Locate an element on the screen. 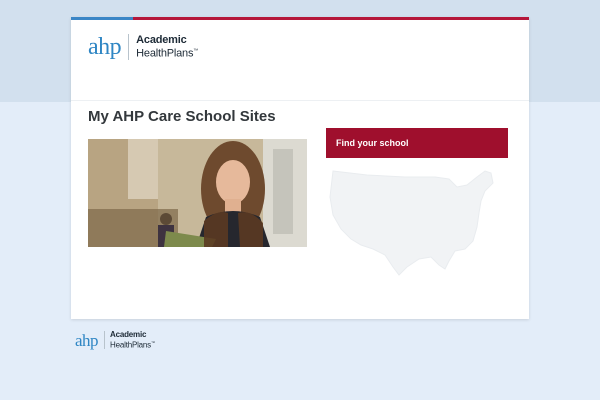 Image resolution: width=600 pixels, height=400 pixels. us-map-icon is located at coordinates (413, 222).